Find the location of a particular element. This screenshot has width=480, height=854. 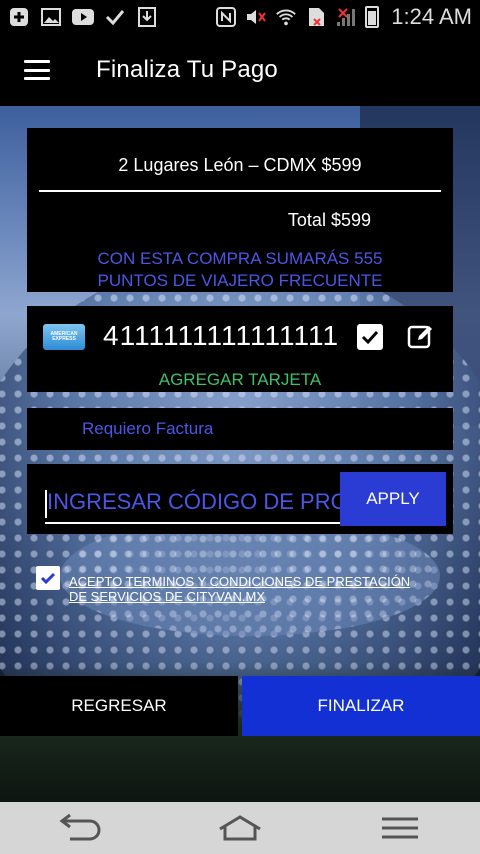

app-bar: Finaliza Tu Pago is located at coordinates (240, 70).